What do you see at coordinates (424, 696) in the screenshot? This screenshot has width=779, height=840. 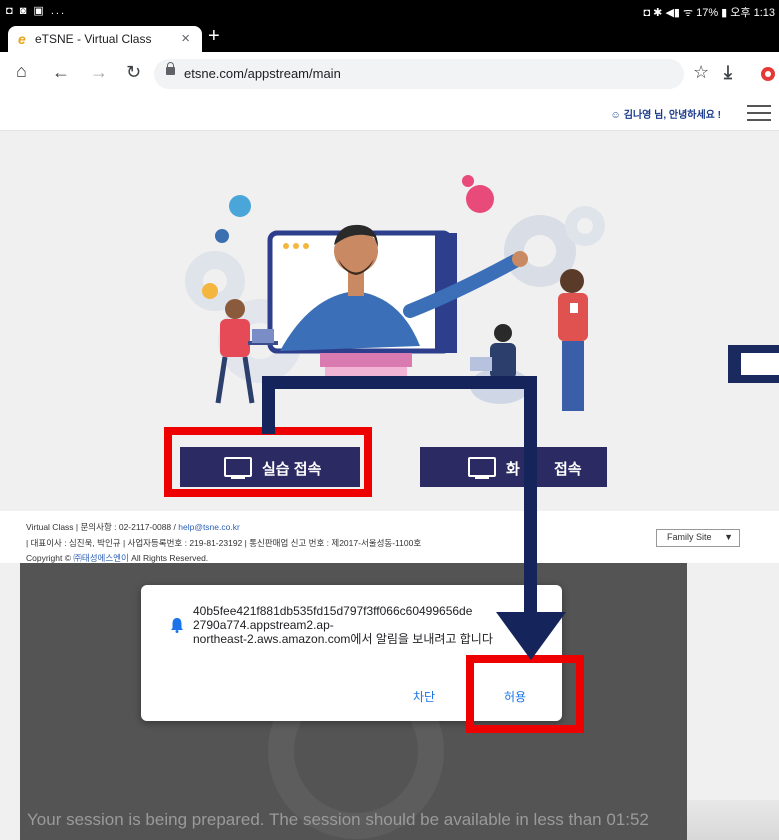 I see `block-button: 차단` at bounding box center [424, 696].